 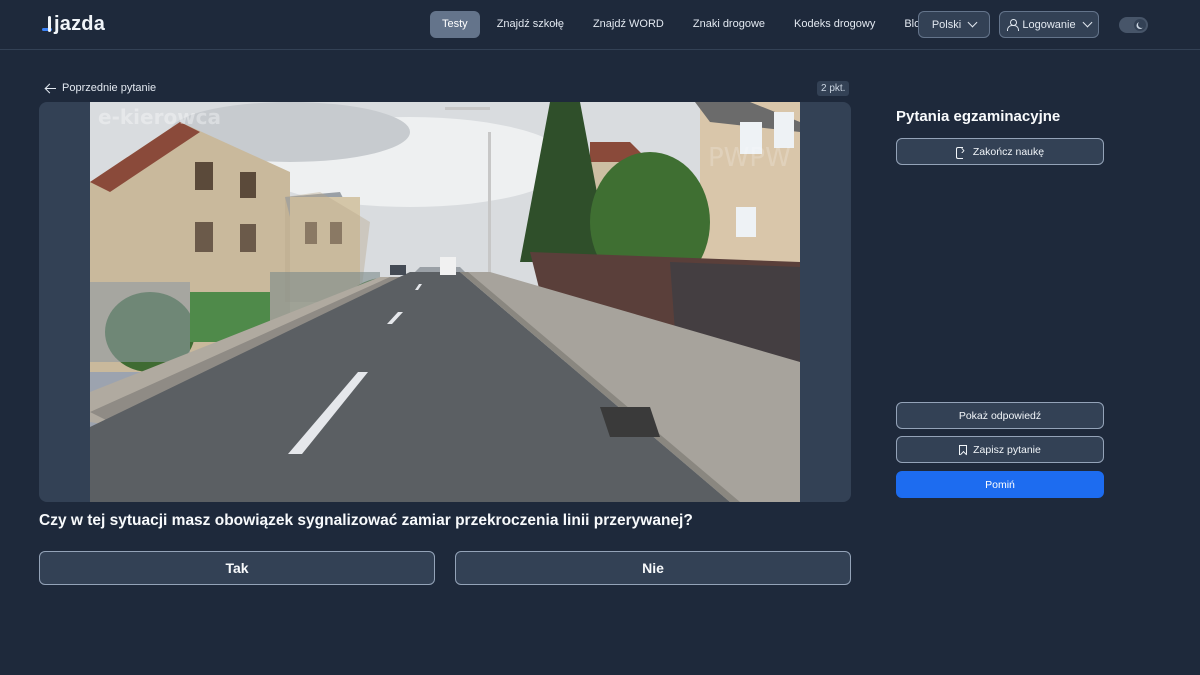 I want to click on theme-toggle, so click(x=1133, y=25).